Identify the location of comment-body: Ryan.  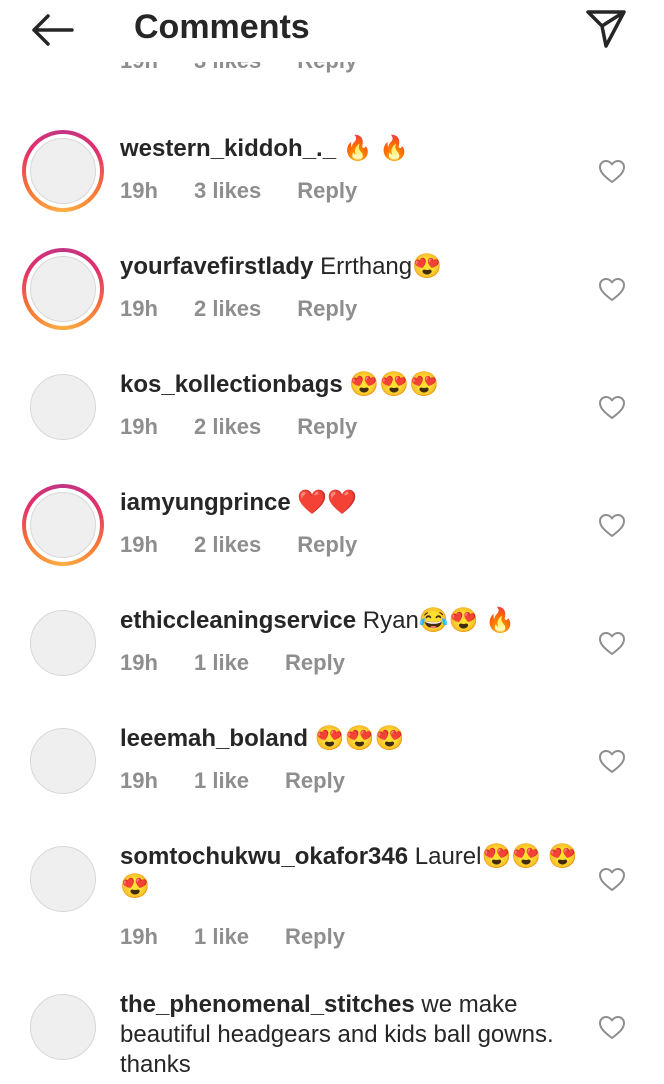
(387, 620).